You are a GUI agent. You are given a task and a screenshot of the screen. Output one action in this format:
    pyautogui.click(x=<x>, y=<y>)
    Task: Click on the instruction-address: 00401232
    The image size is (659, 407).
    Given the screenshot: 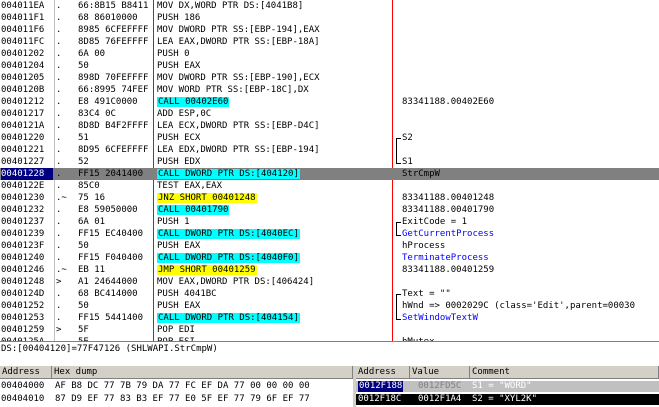 What is the action you would take?
    pyautogui.click(x=27, y=210)
    